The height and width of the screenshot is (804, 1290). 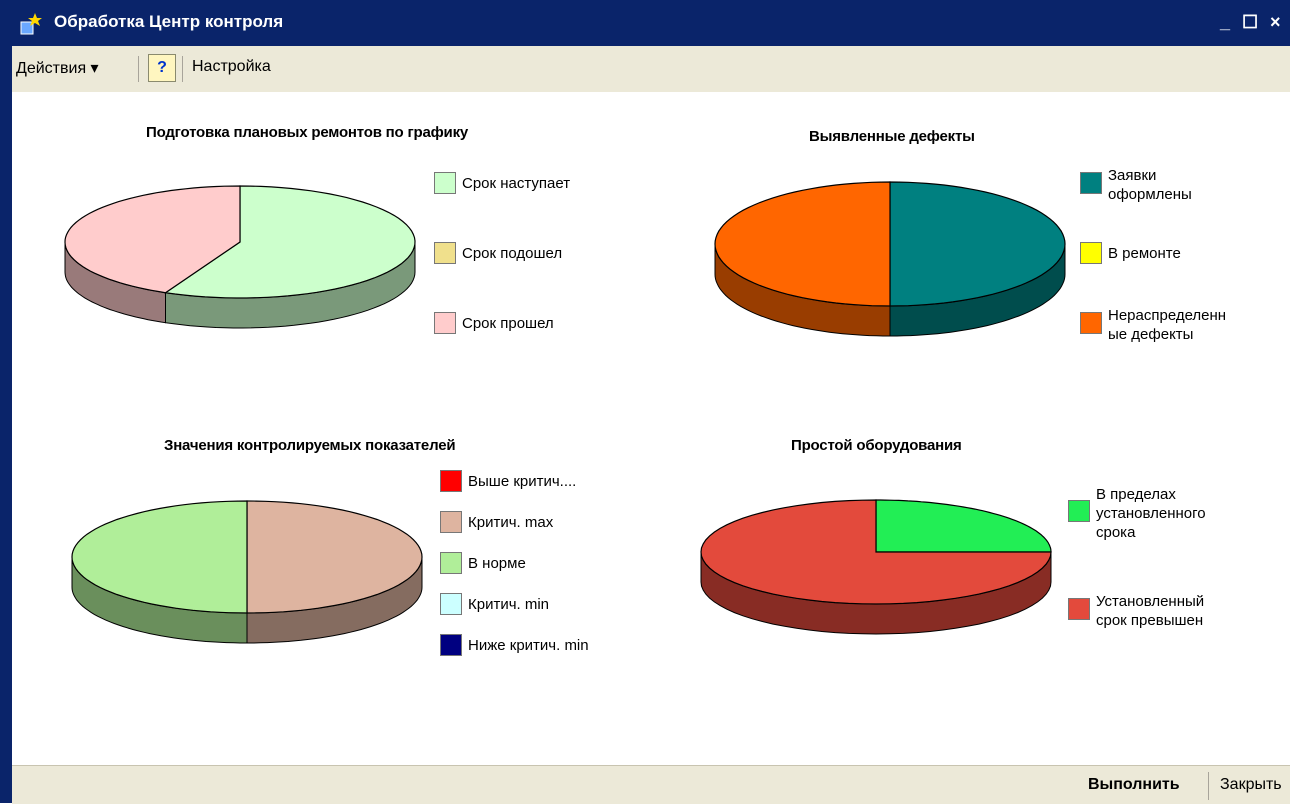 What do you see at coordinates (6, 401) in the screenshot?
I see `window-left-border` at bounding box center [6, 401].